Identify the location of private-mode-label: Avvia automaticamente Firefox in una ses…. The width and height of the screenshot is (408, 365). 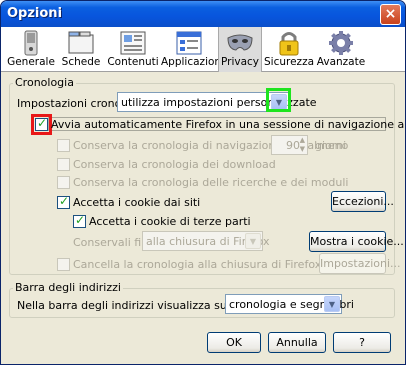
(228, 124).